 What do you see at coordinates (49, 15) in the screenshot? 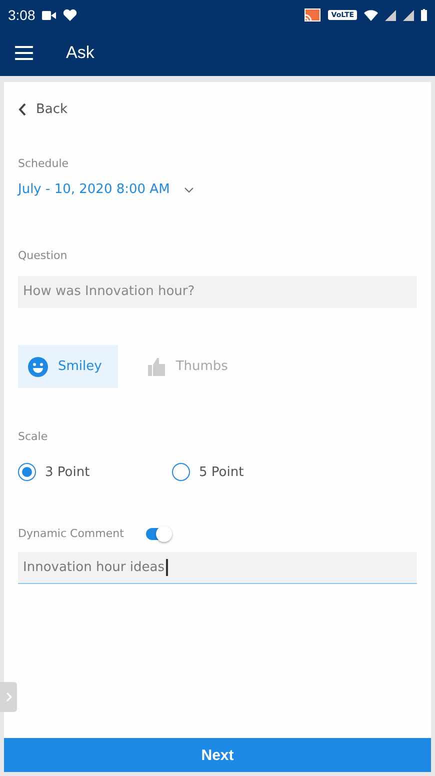
I see `video-camera-icon` at bounding box center [49, 15].